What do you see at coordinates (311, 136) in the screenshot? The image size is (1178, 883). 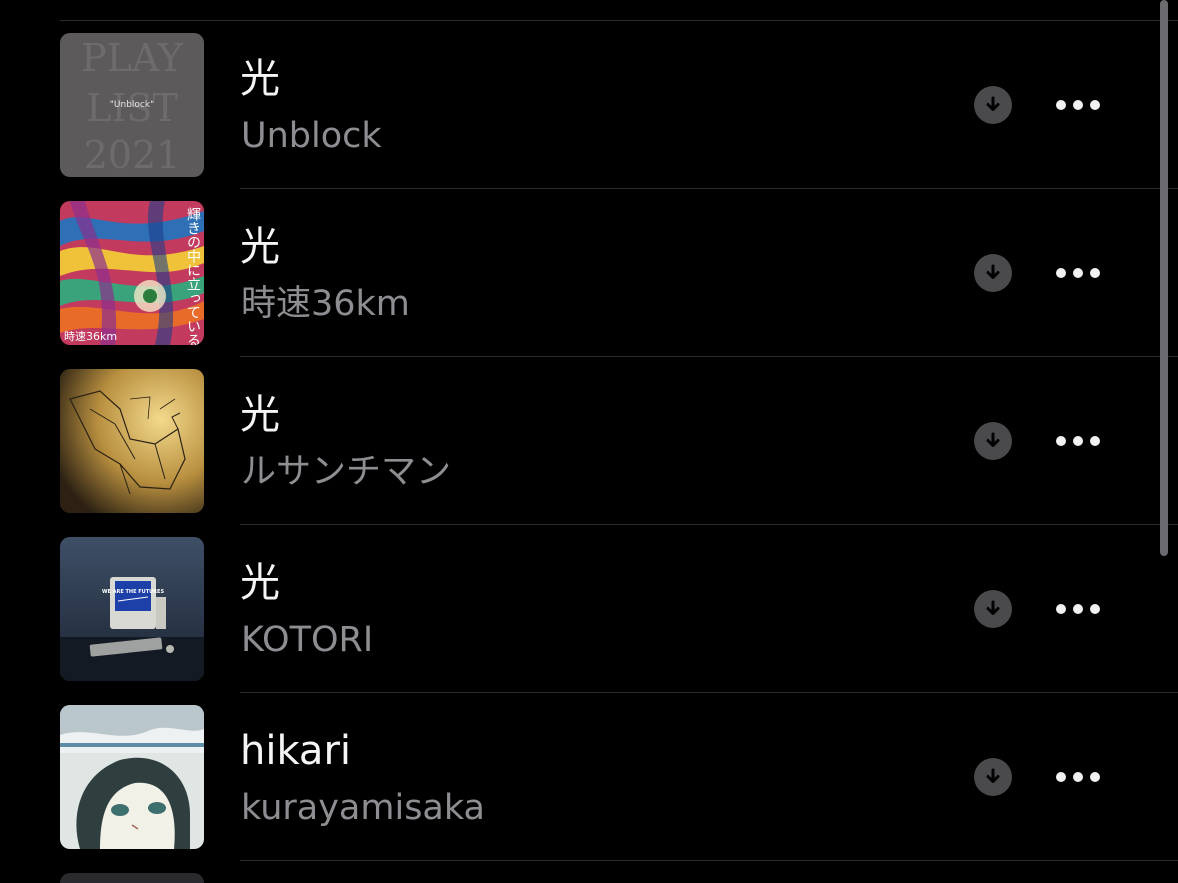 I see `track-artist: Unblock` at bounding box center [311, 136].